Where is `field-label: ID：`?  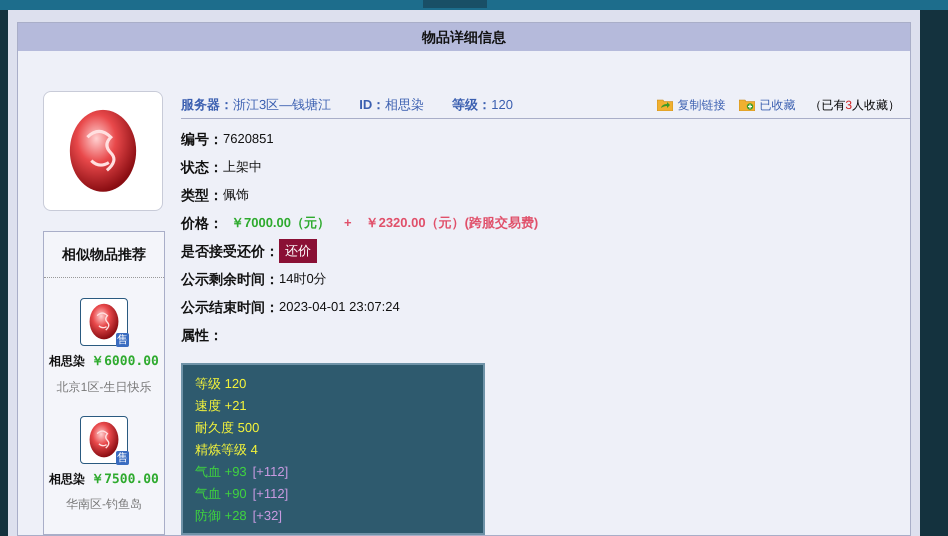 field-label: ID： is located at coordinates (372, 105).